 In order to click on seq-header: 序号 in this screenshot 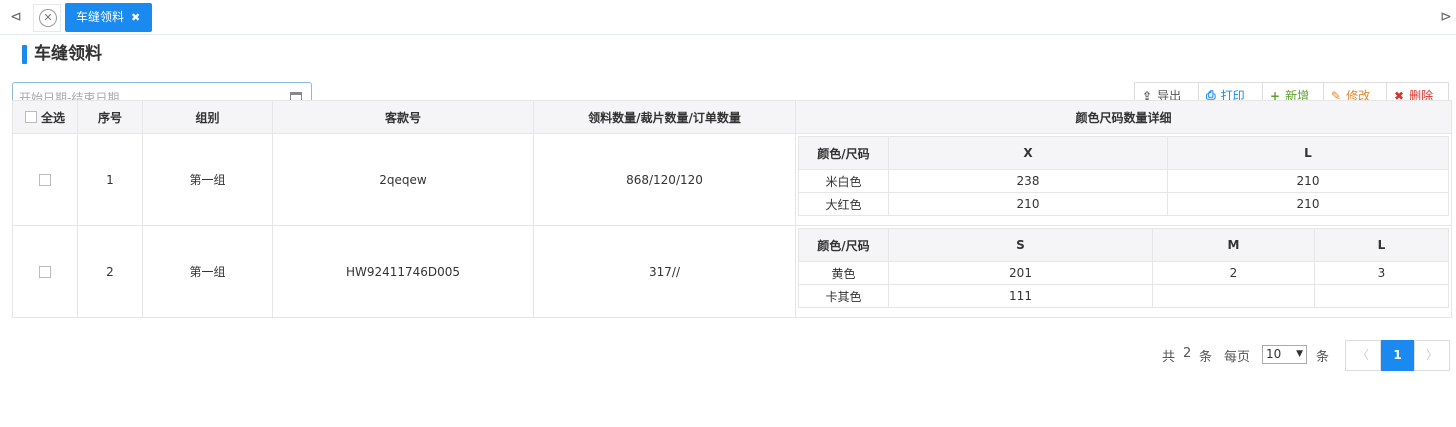, I will do `click(110, 117)`.